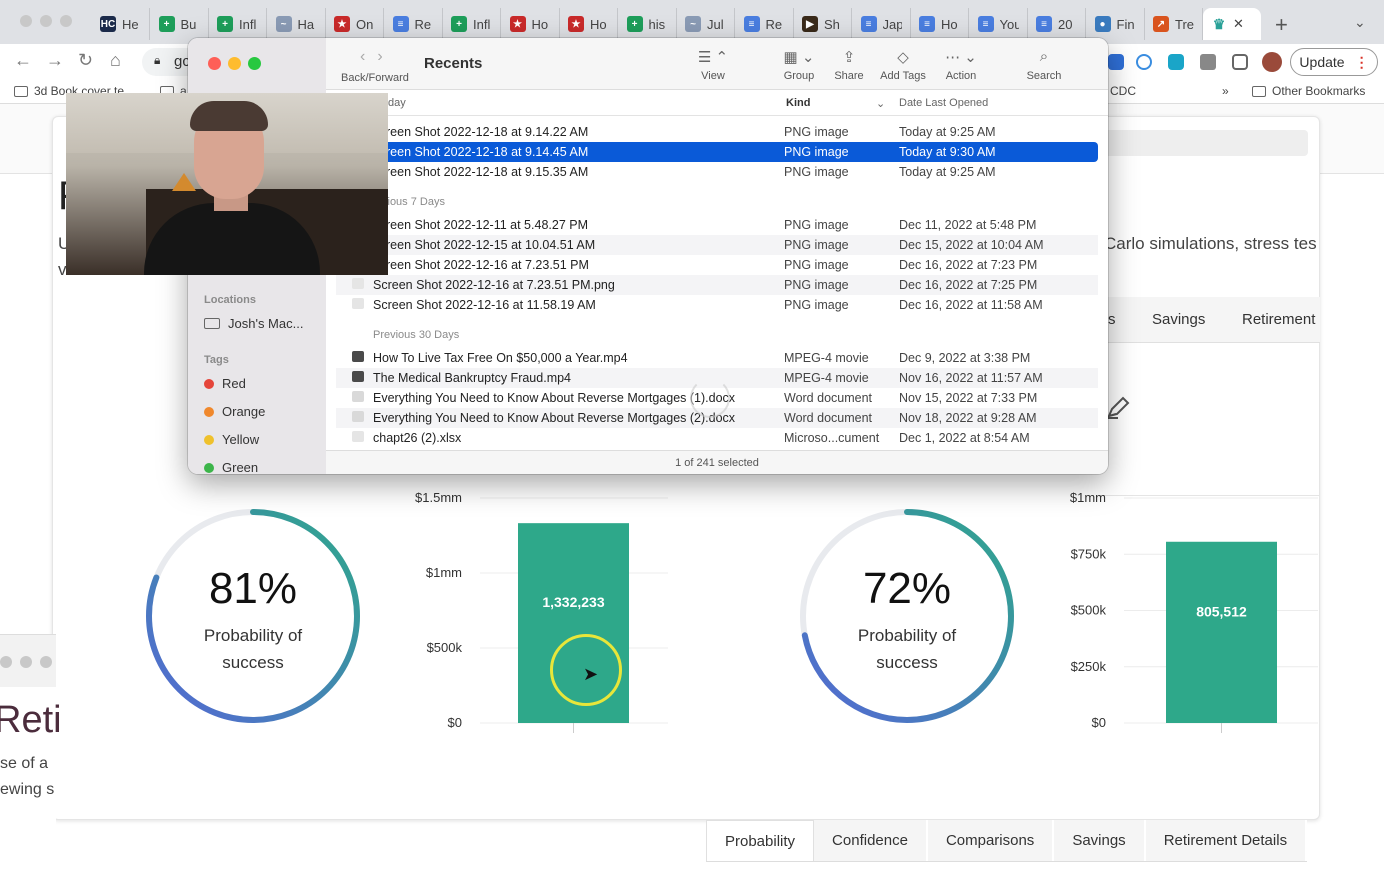  Describe the element at coordinates (1281, 25) in the screenshot. I see `new-tab-button: +` at that location.